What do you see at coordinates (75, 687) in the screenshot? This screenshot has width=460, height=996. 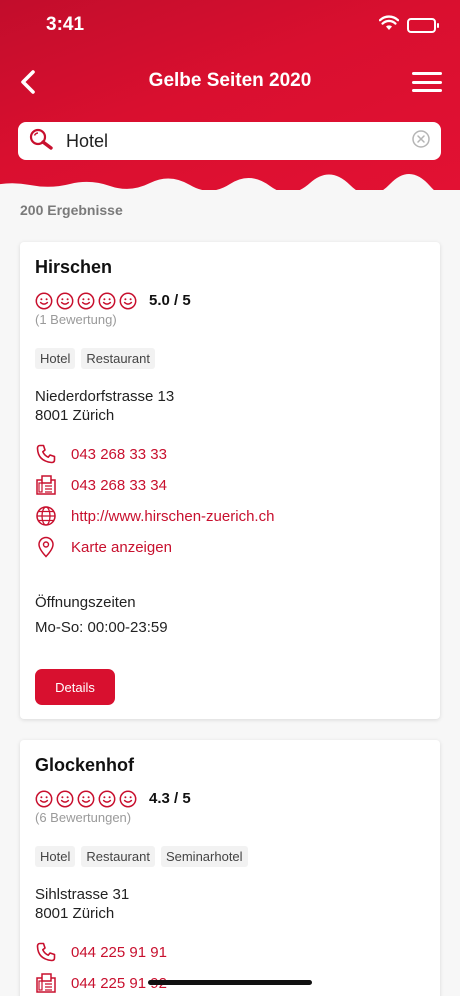 I see `details-button: Details` at bounding box center [75, 687].